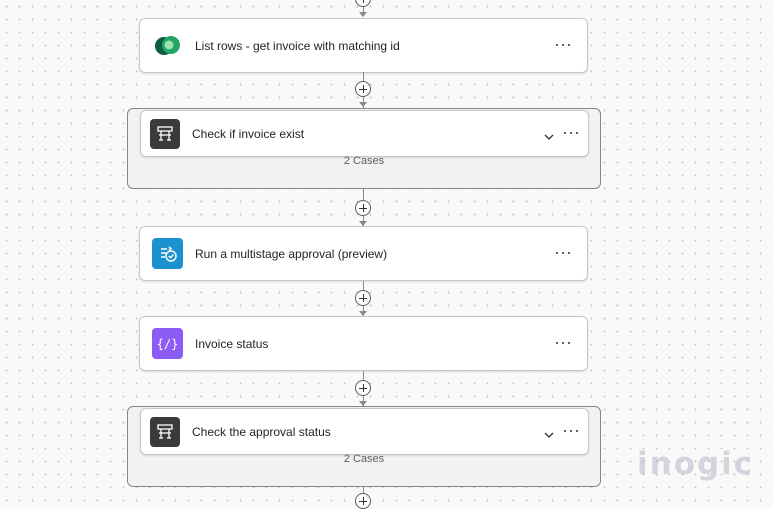  What do you see at coordinates (364, 431) in the screenshot?
I see `switch-card-check-approval: Check the approval status` at bounding box center [364, 431].